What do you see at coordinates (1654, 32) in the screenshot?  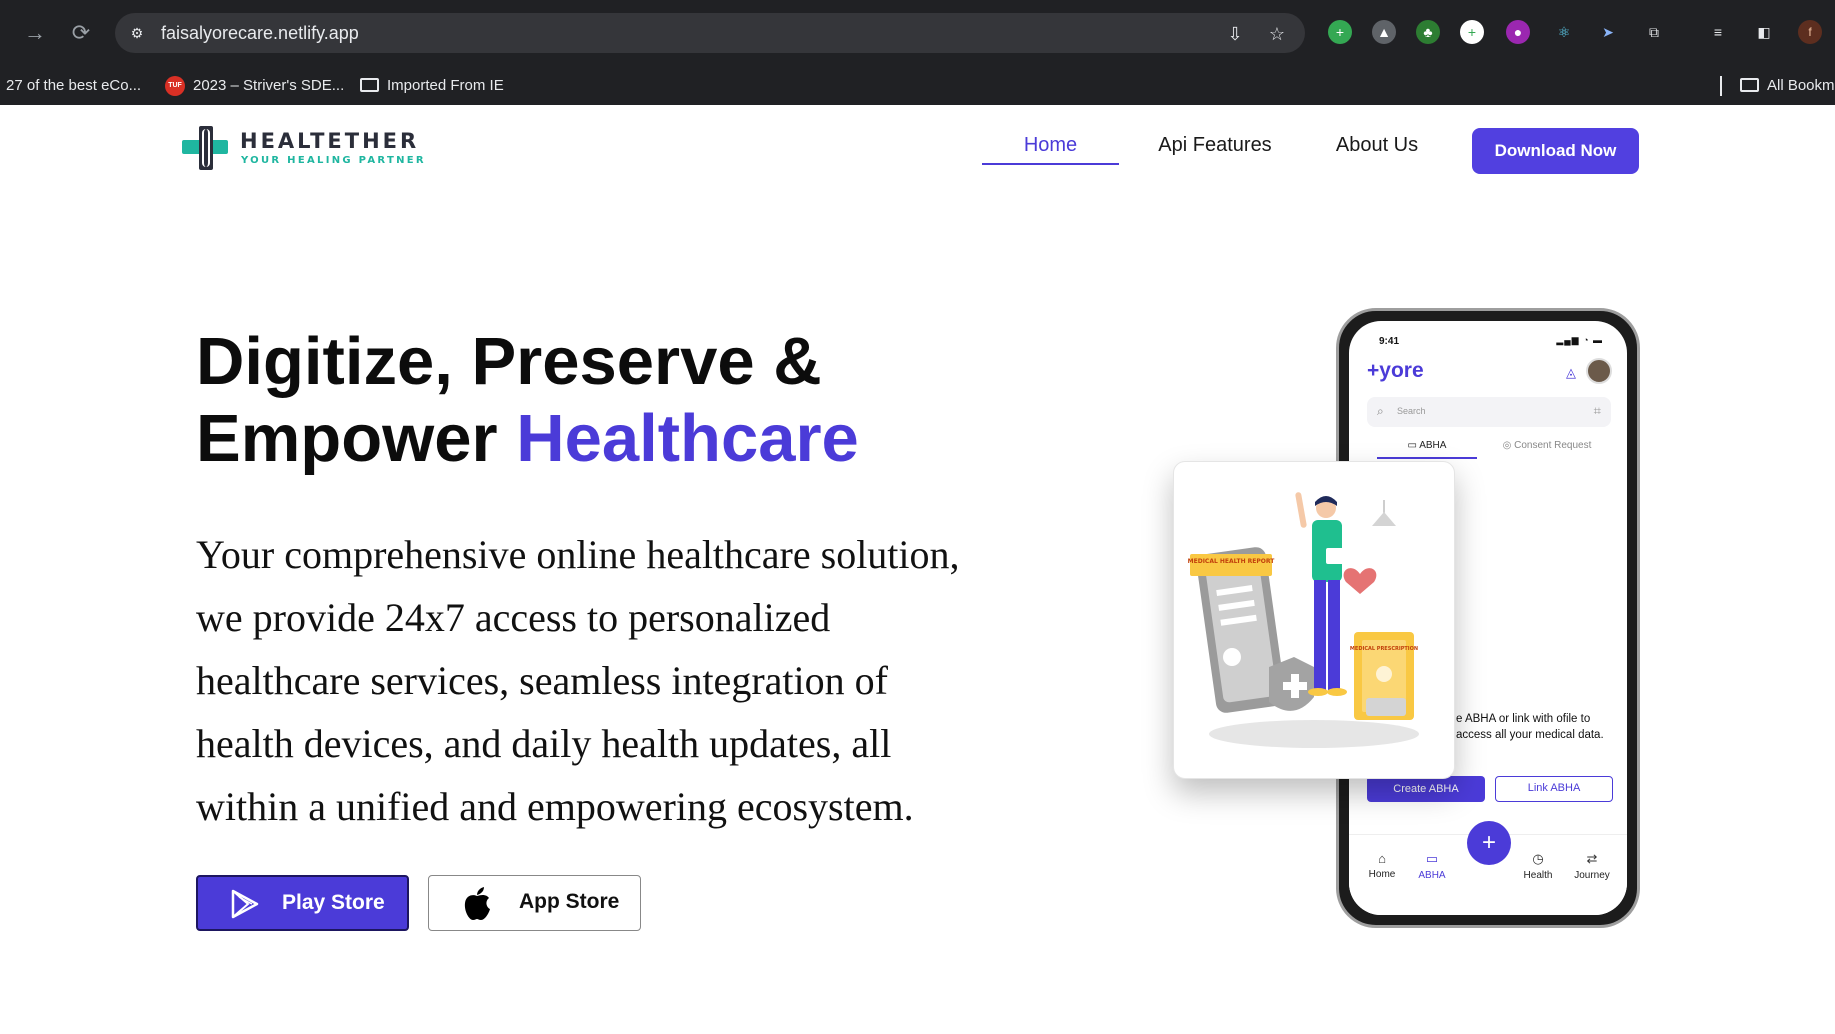 I see `extensions-puzzle-icon: ⧉` at bounding box center [1654, 32].